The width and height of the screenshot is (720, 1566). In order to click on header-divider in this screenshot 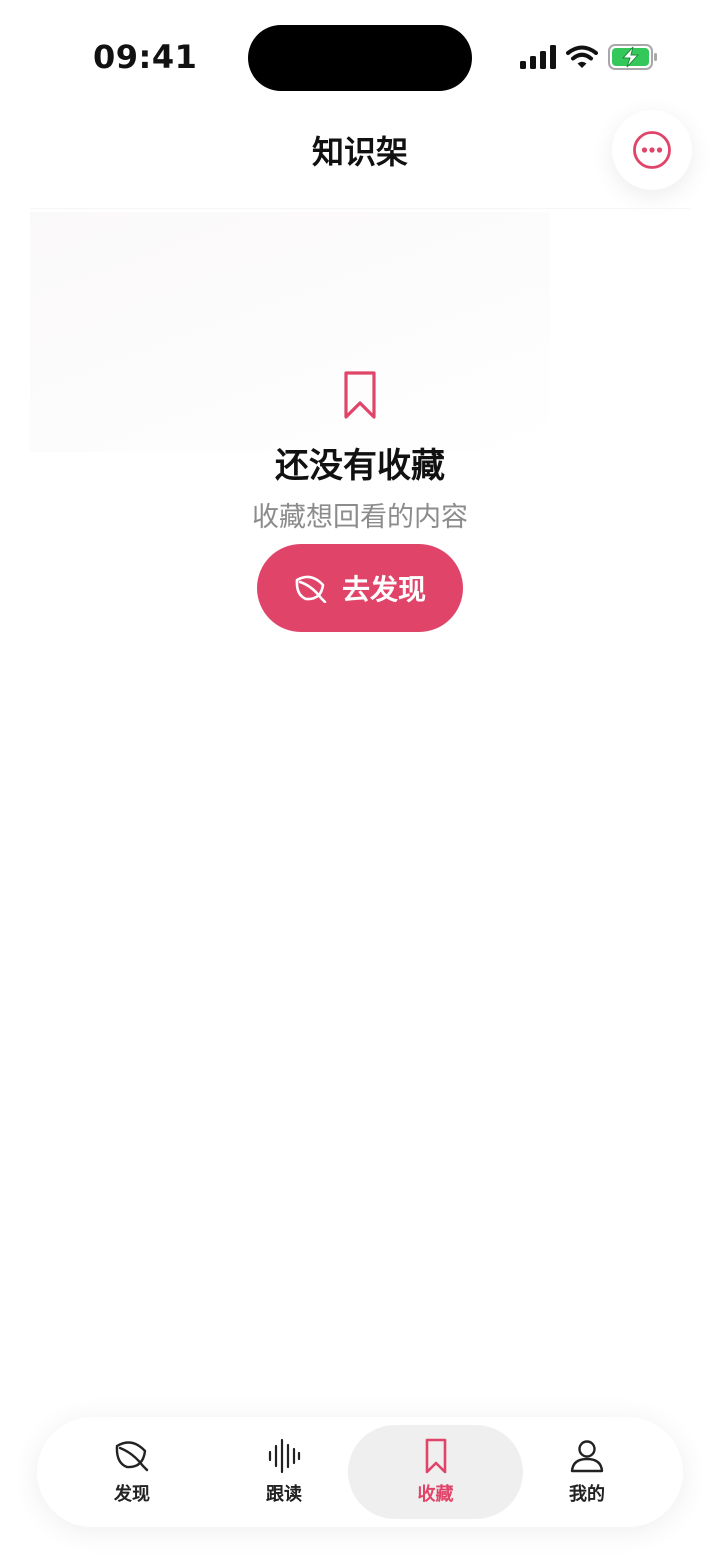, I will do `click(360, 208)`.